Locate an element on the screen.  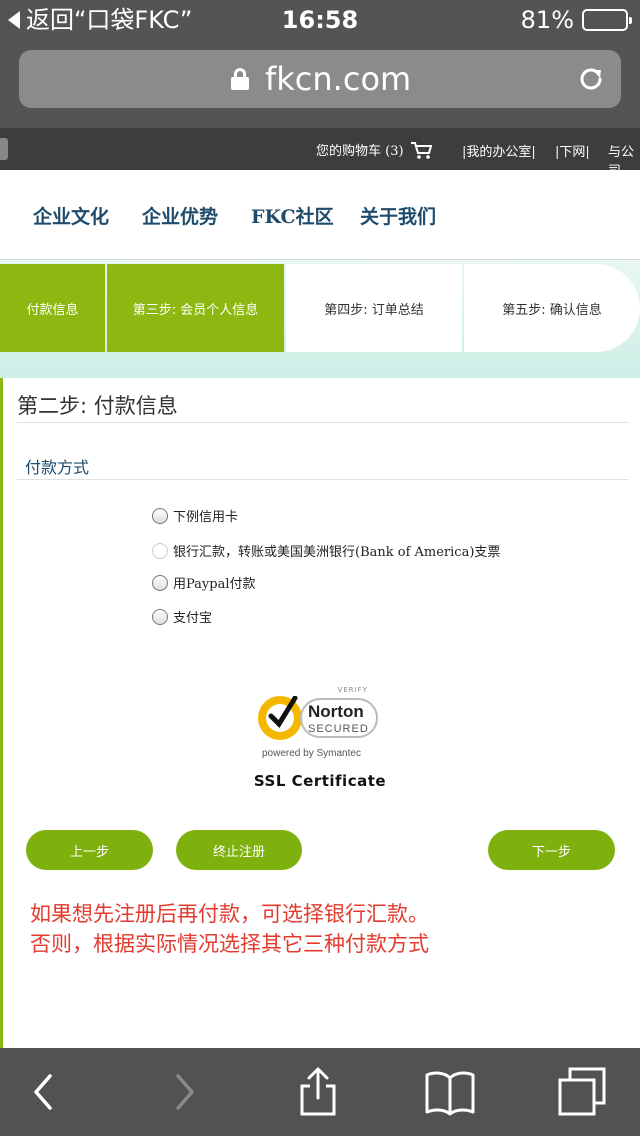
step-confirm: 第五步: 确认信息 is located at coordinates (552, 308).